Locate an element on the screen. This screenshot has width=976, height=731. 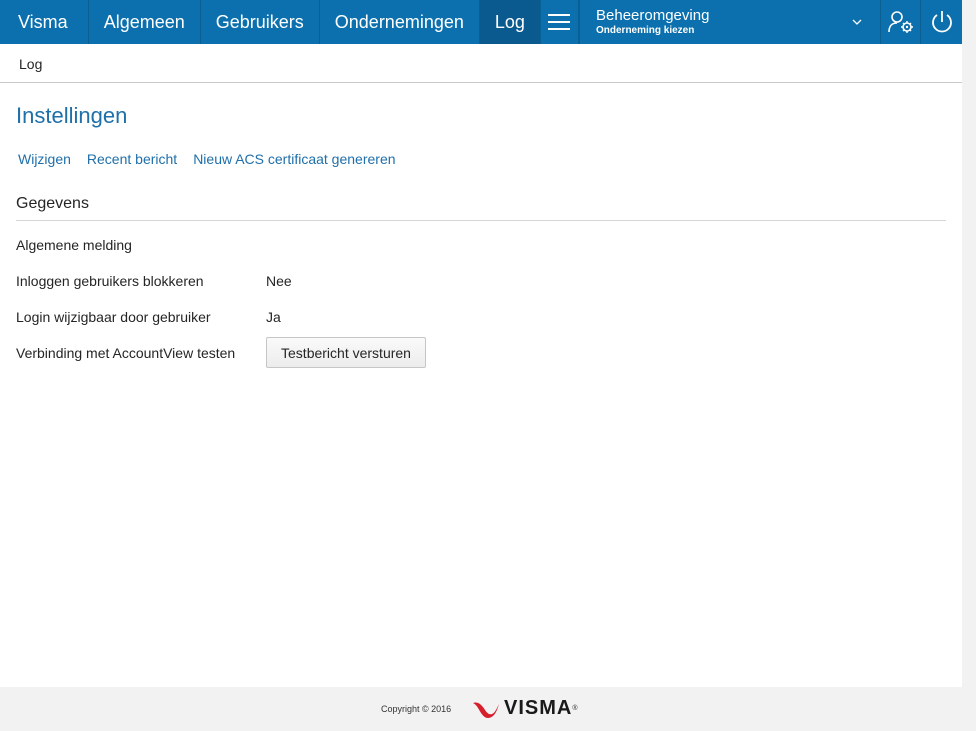
logout-button is located at coordinates (941, 22).